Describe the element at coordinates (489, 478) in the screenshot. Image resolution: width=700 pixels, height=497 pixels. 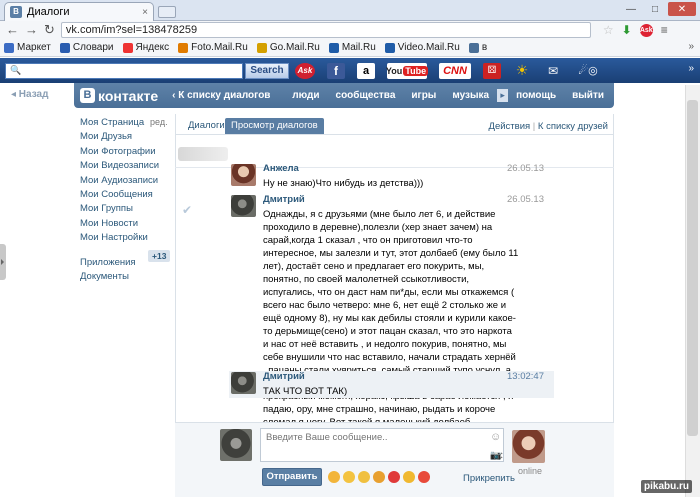
I see `attach-link: Прикрепить` at that location.